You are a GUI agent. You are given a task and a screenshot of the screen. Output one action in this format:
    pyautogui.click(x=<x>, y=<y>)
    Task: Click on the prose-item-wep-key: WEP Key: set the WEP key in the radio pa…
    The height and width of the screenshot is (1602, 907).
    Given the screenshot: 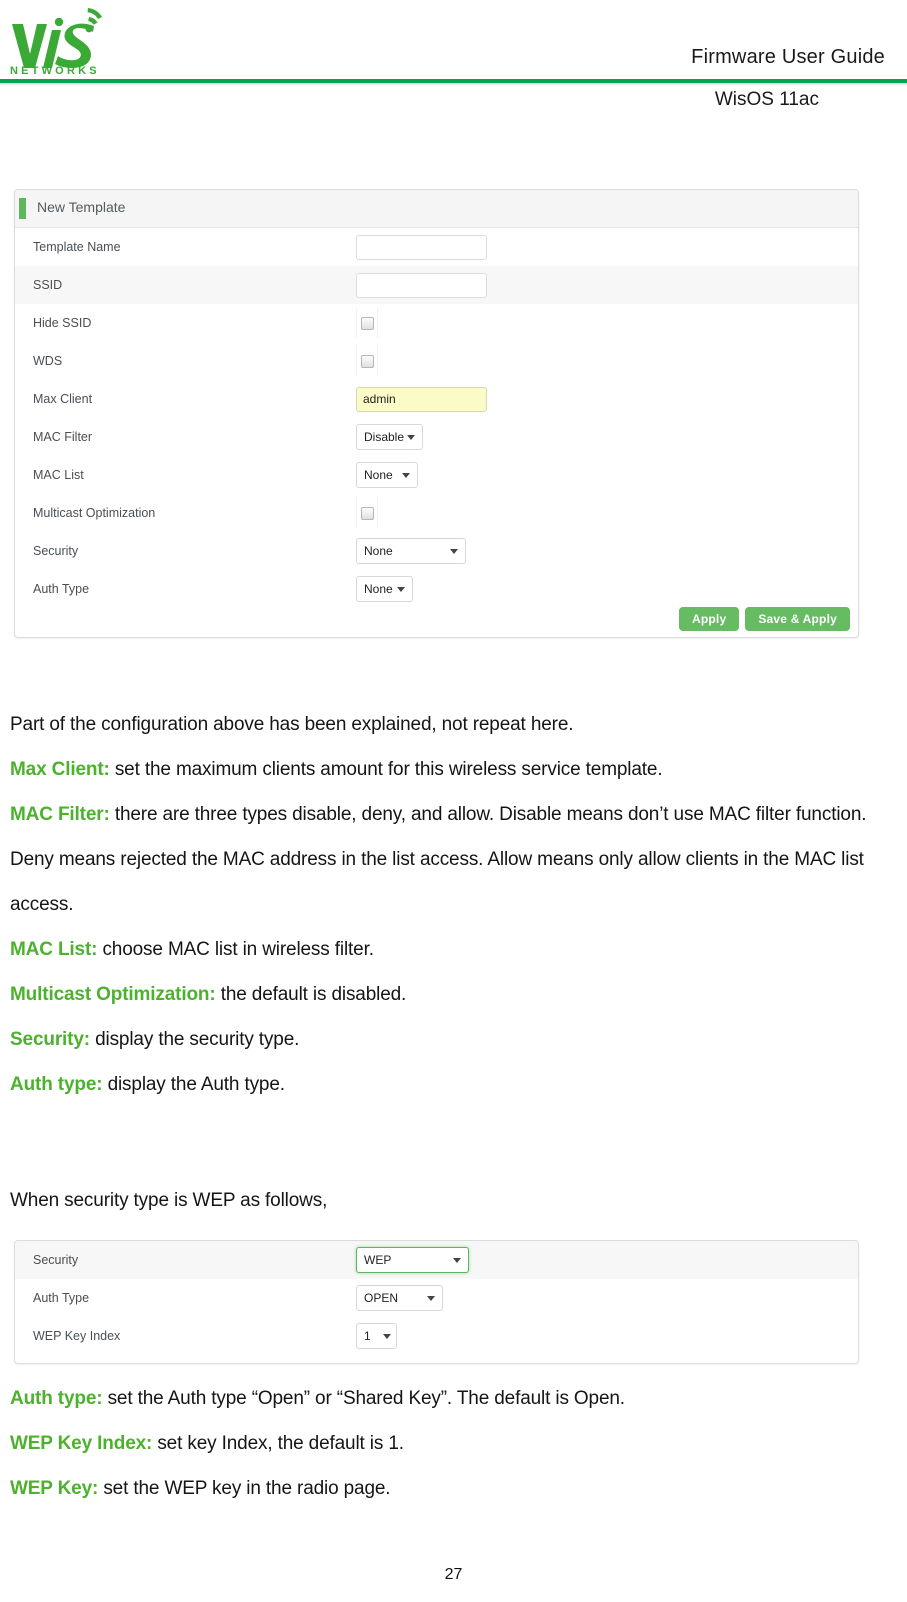 What is the action you would take?
    pyautogui.click(x=450, y=1488)
    